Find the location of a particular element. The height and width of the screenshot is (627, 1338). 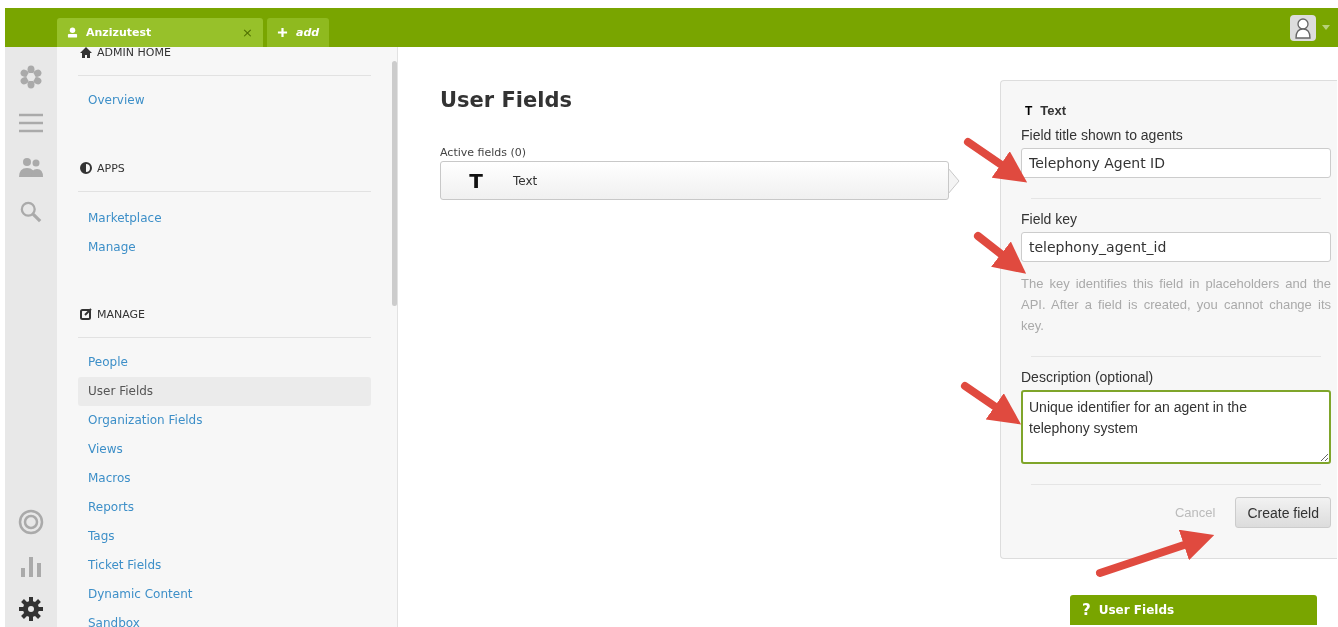

section-heading: MANAGE is located at coordinates (121, 314).